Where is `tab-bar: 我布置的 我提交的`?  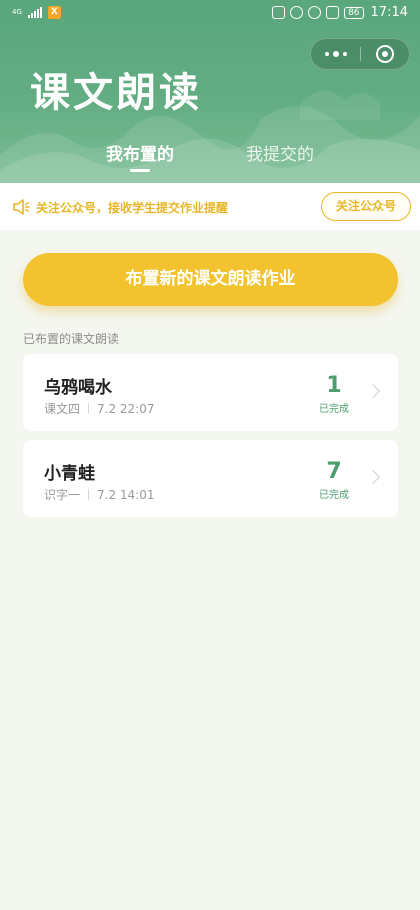
tab-bar: 我布置的 我提交的 is located at coordinates (210, 161).